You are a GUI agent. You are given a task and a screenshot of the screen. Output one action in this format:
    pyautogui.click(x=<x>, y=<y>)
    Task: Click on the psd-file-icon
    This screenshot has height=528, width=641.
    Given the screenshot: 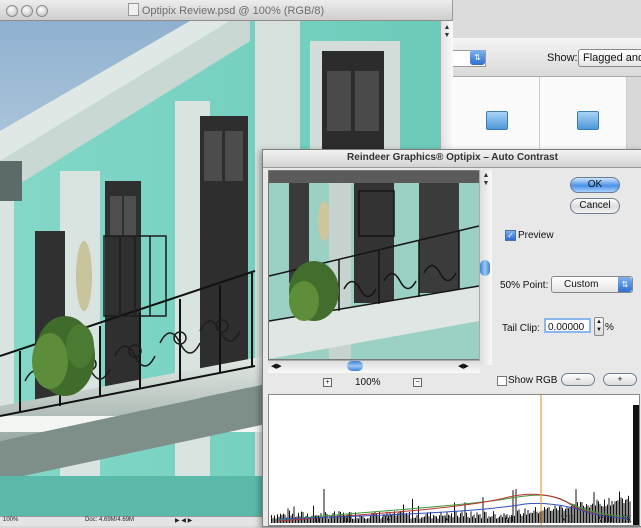 What is the action you would take?
    pyautogui.click(x=133, y=9)
    